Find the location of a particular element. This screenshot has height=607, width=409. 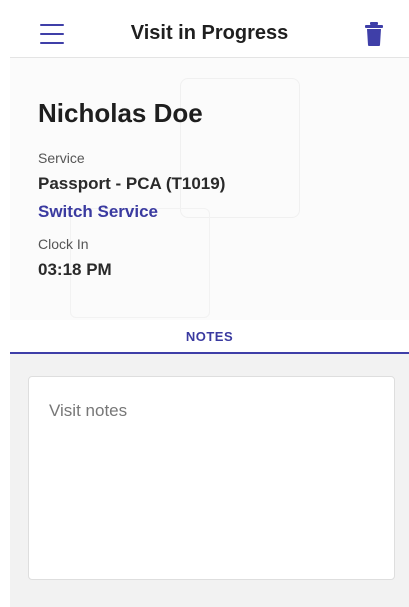

top-app-bar: Visit in Progress is located at coordinates (209, 34).